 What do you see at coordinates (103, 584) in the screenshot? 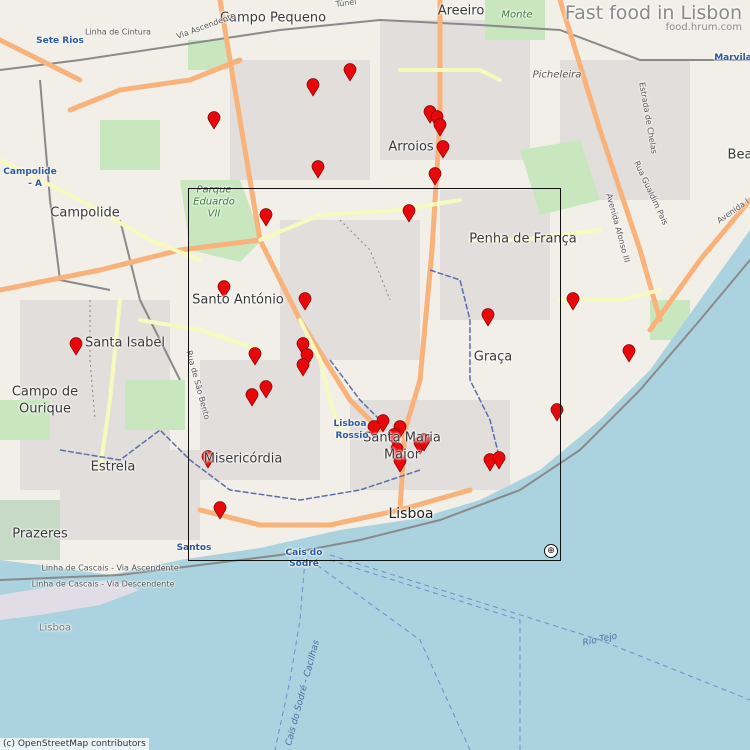
I see `label-linha-cascais-2: Linha de Cascais - Via Descendente` at bounding box center [103, 584].